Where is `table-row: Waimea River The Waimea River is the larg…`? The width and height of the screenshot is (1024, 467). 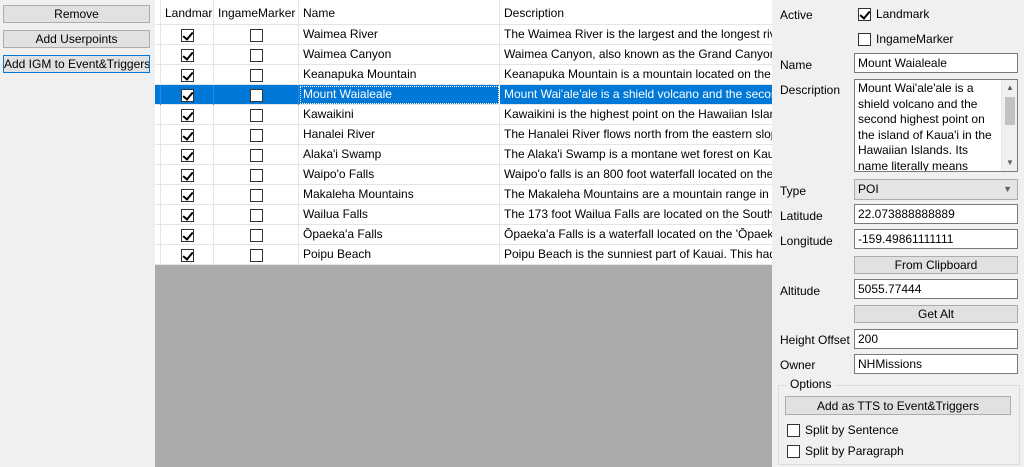 table-row: Waimea River The Waimea River is the larg… is located at coordinates (463, 35).